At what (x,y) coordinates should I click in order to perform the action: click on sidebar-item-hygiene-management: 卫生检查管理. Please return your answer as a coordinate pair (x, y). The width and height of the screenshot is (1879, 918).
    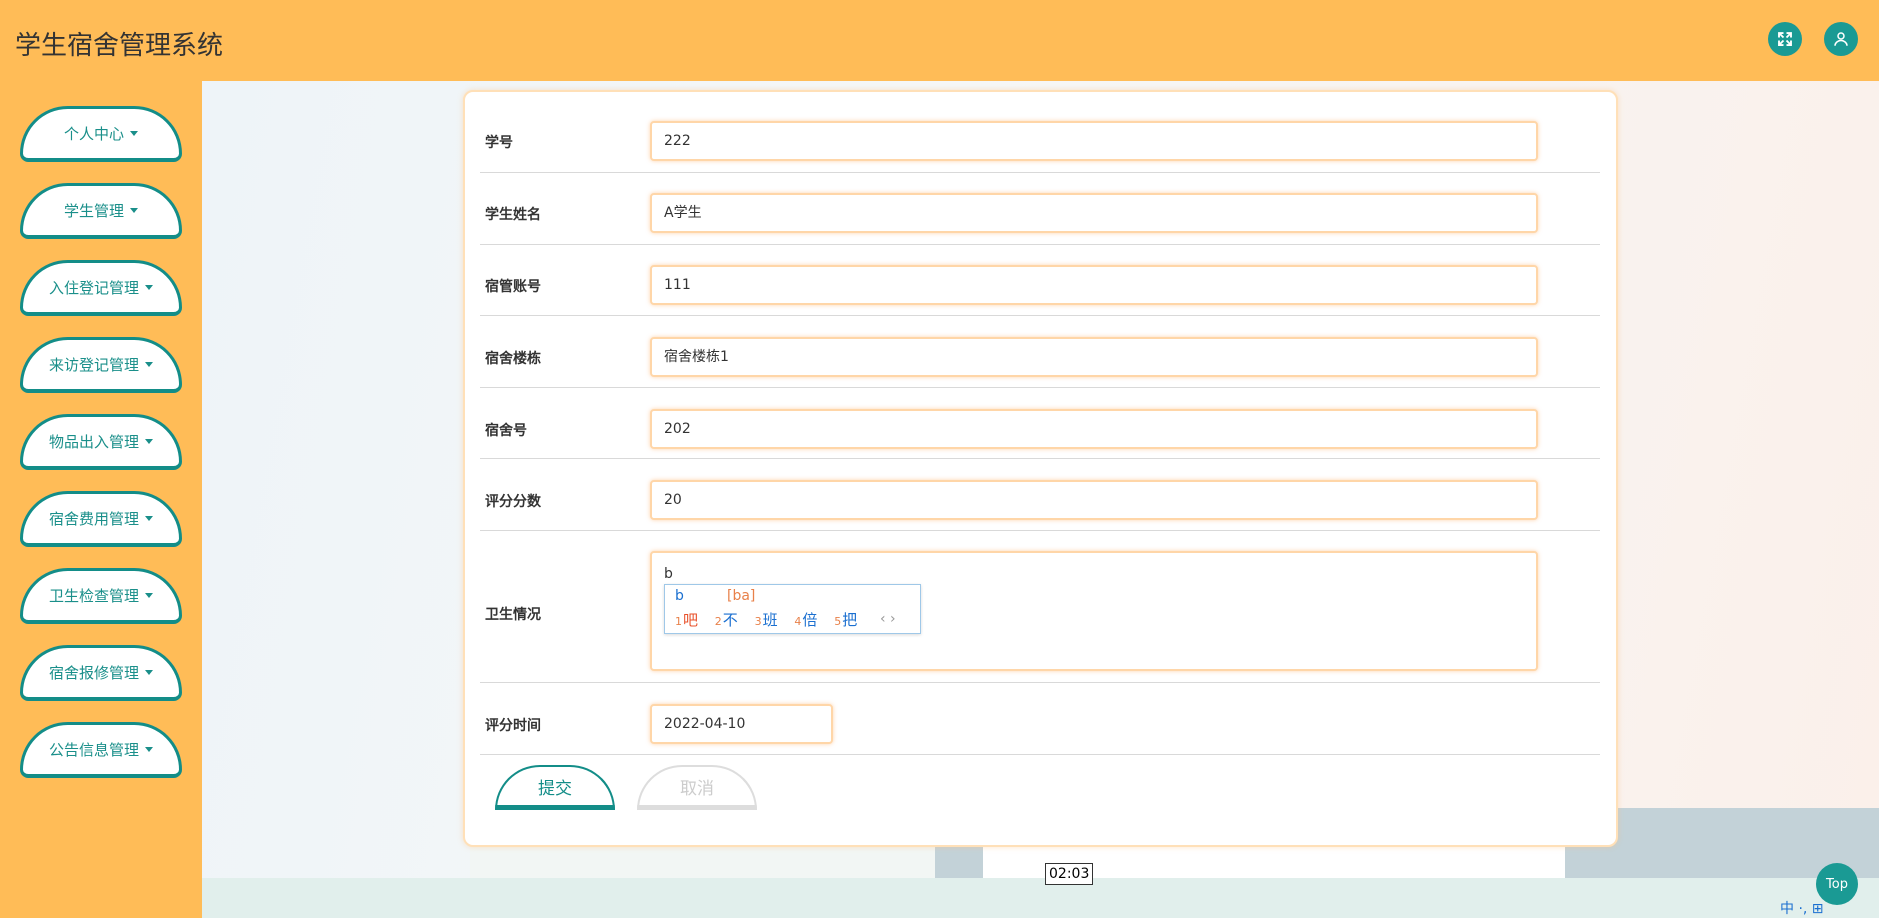
    Looking at the image, I should click on (101, 596).